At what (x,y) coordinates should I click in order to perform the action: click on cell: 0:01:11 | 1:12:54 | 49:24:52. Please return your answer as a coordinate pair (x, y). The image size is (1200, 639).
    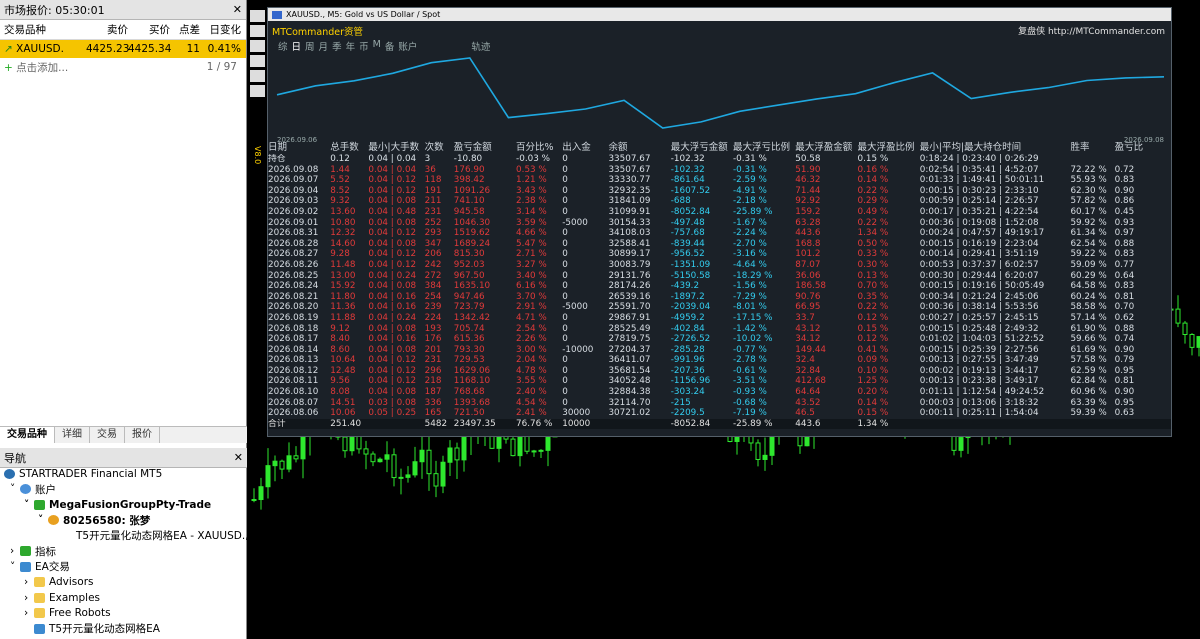
    Looking at the image, I should click on (982, 392).